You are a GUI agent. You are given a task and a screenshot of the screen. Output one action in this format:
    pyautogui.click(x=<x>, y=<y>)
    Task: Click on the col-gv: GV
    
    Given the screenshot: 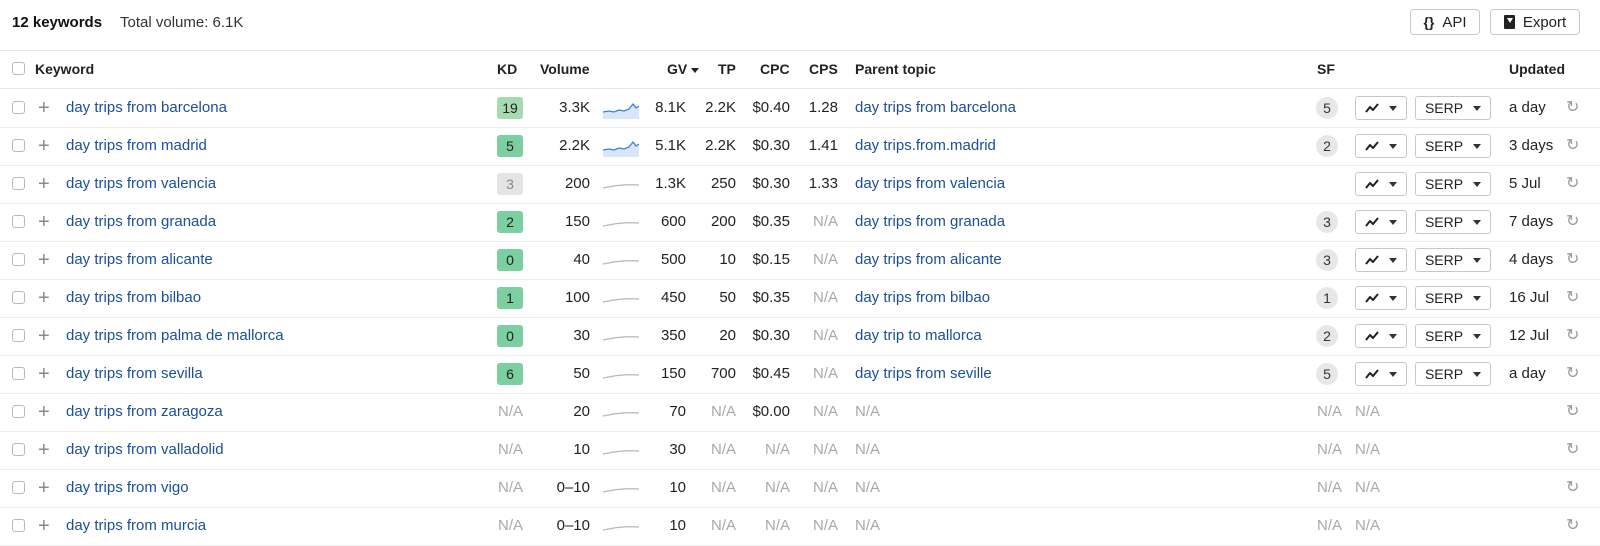 What is the action you would take?
    pyautogui.click(x=683, y=69)
    